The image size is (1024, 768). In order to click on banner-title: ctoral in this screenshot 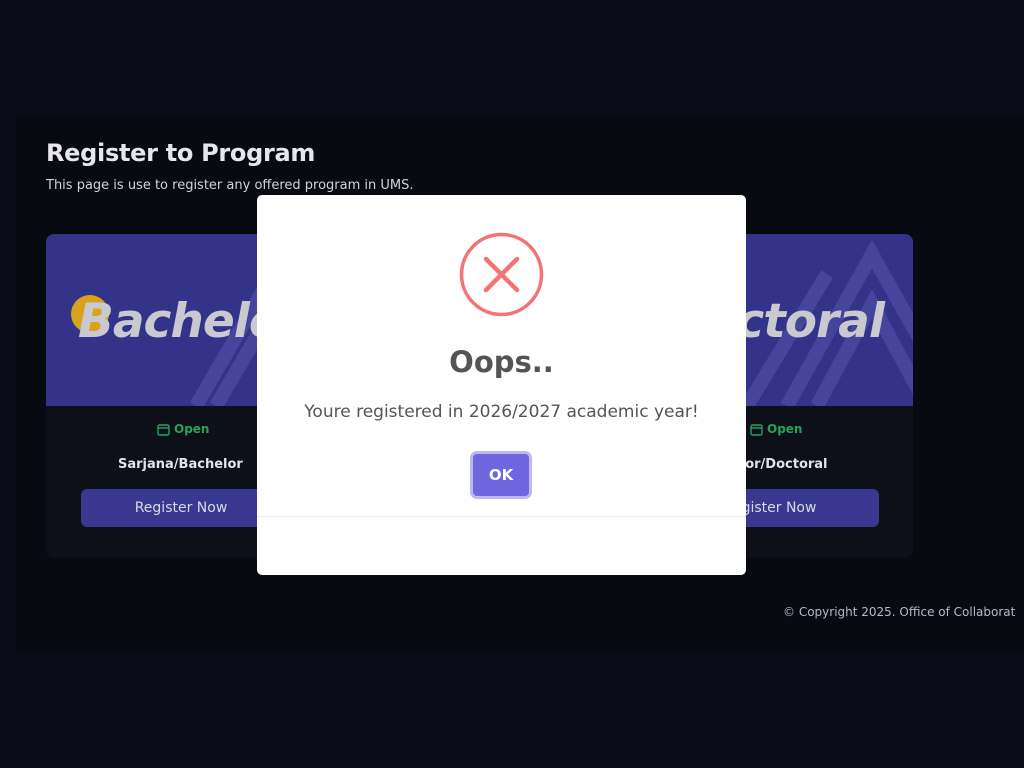, I will do `click(810, 321)`.